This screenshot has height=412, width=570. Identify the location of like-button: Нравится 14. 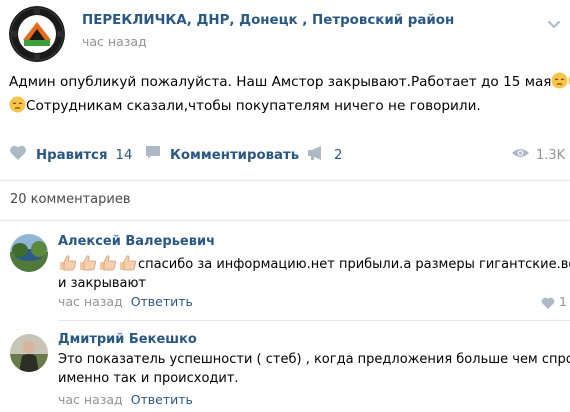
(70, 155).